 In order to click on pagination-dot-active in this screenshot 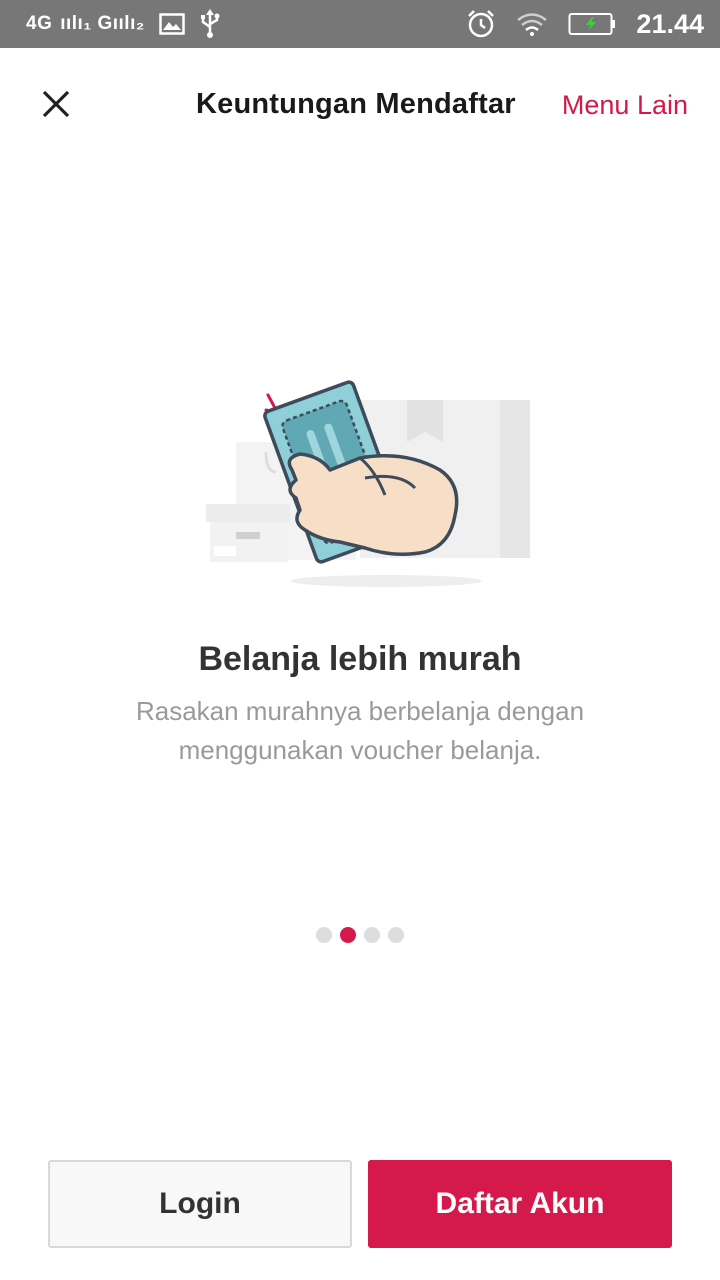, I will do `click(348, 935)`.